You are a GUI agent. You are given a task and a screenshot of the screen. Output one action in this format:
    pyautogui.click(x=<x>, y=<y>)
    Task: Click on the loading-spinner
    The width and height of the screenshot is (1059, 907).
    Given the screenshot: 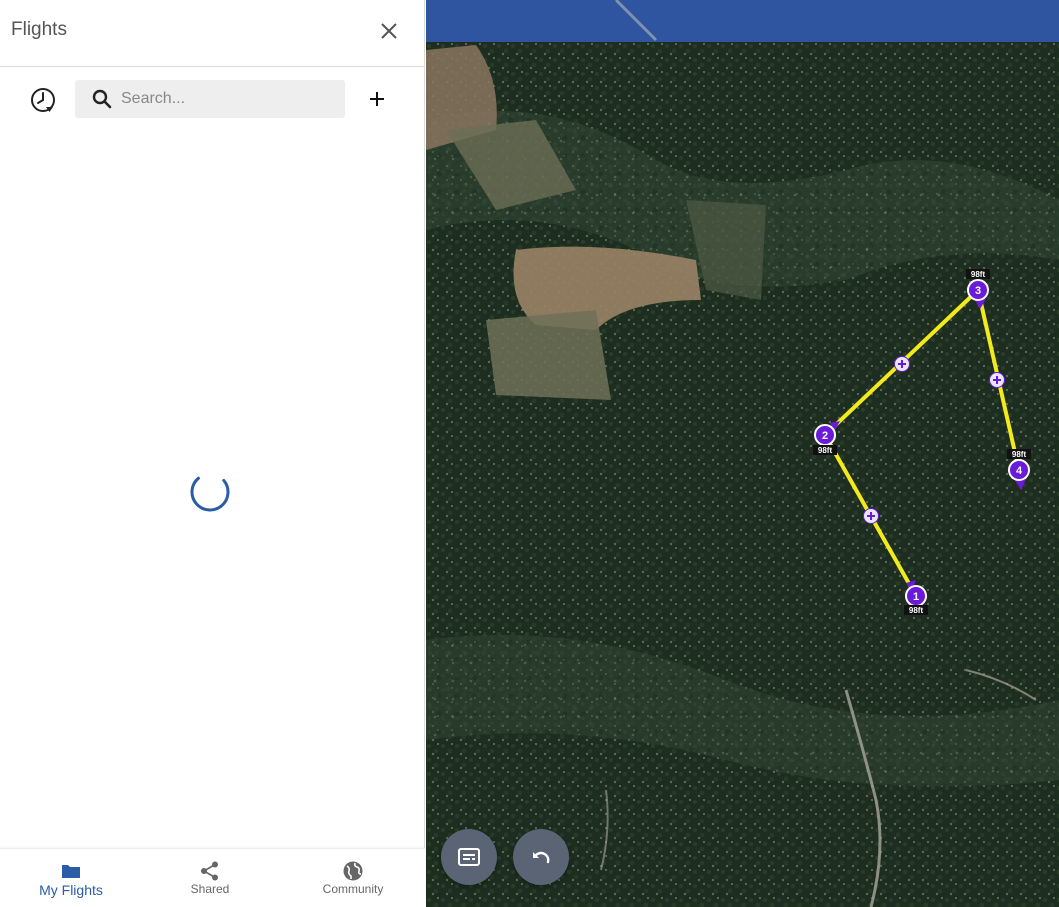 What is the action you would take?
    pyautogui.click(x=210, y=494)
    